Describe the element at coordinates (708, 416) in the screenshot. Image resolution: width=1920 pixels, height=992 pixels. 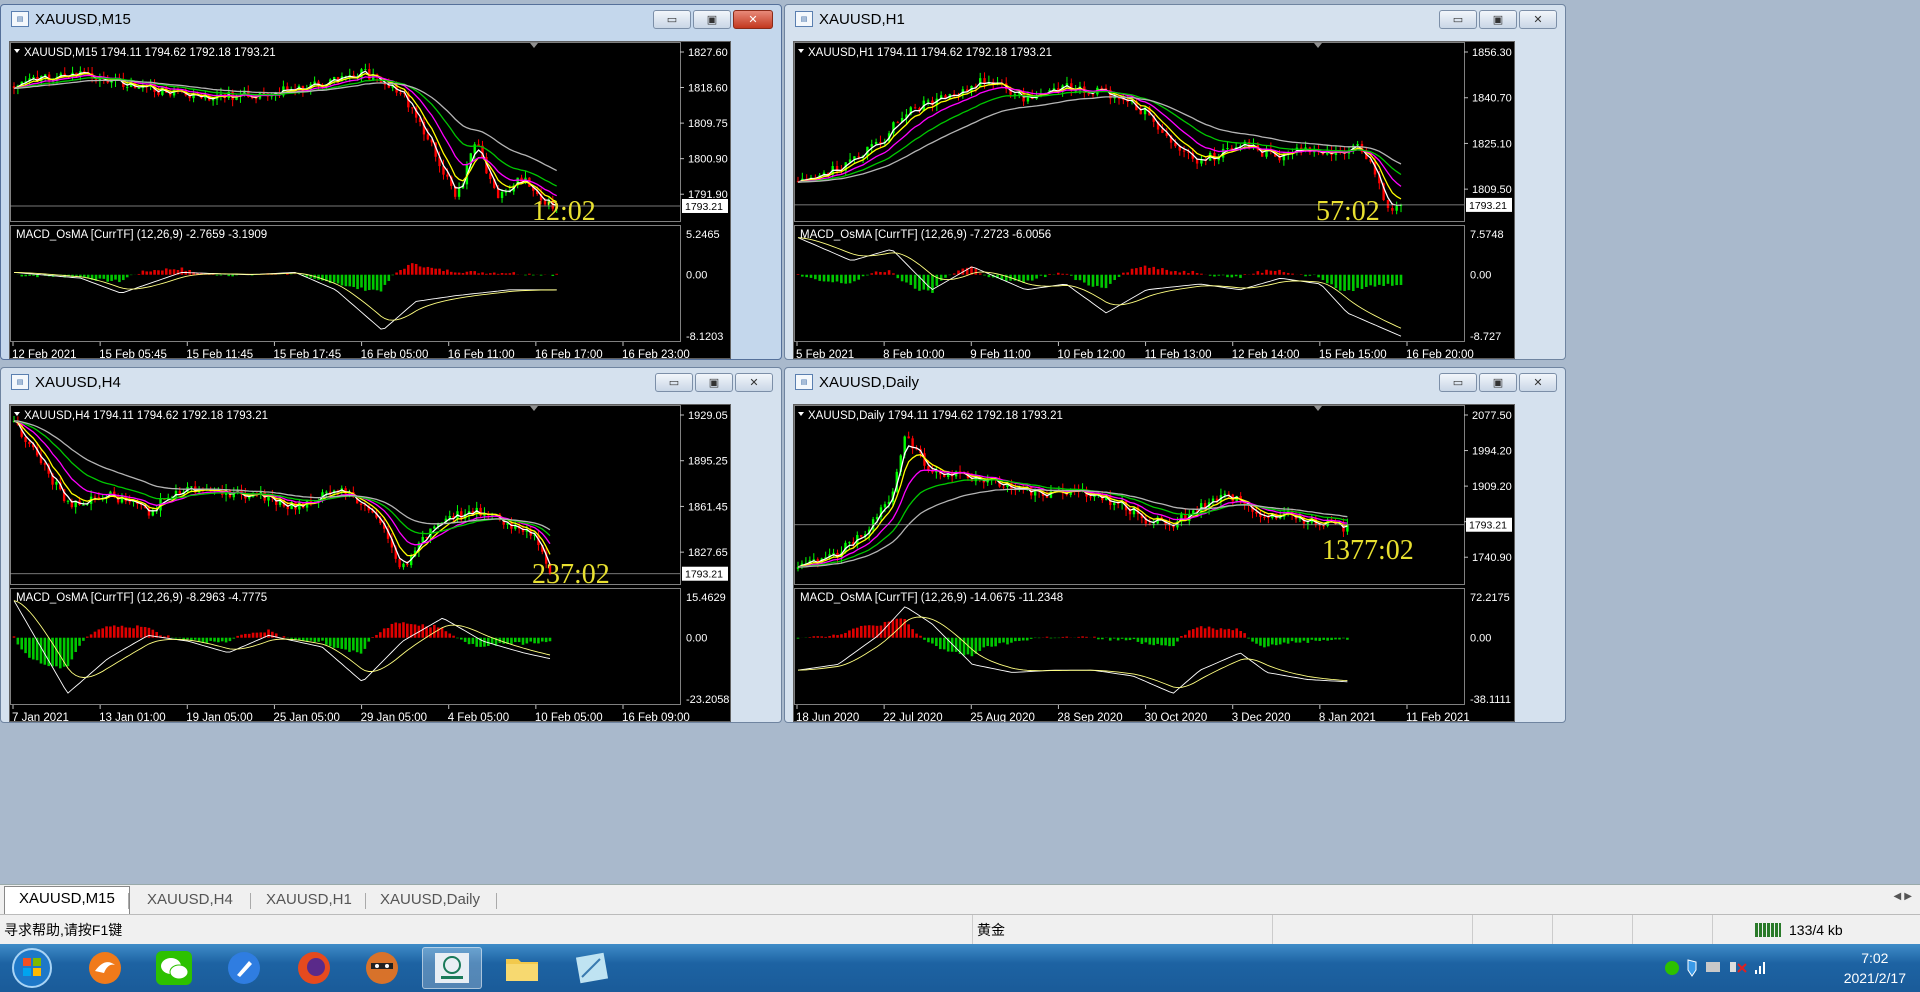
I see `price-tick-label: 1929.05` at that location.